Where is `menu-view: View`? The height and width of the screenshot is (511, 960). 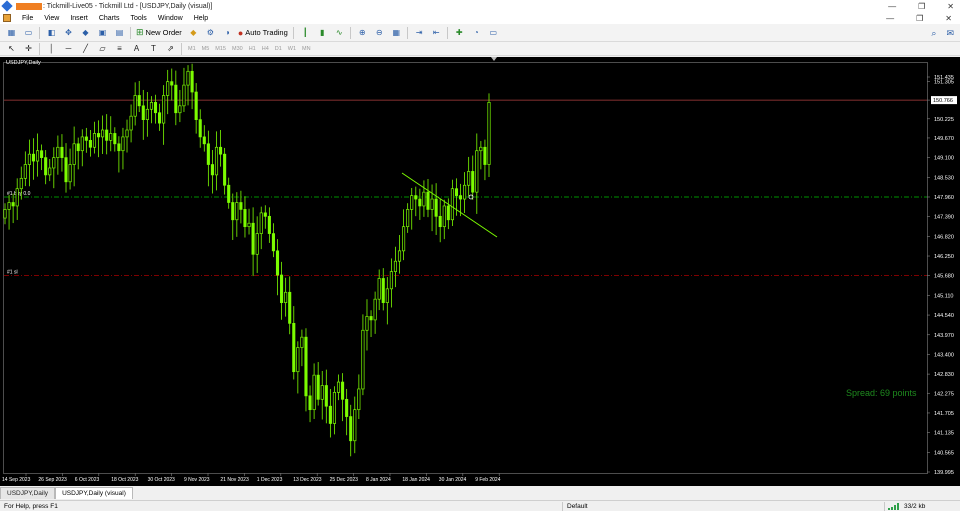
menu-view: View is located at coordinates (51, 18).